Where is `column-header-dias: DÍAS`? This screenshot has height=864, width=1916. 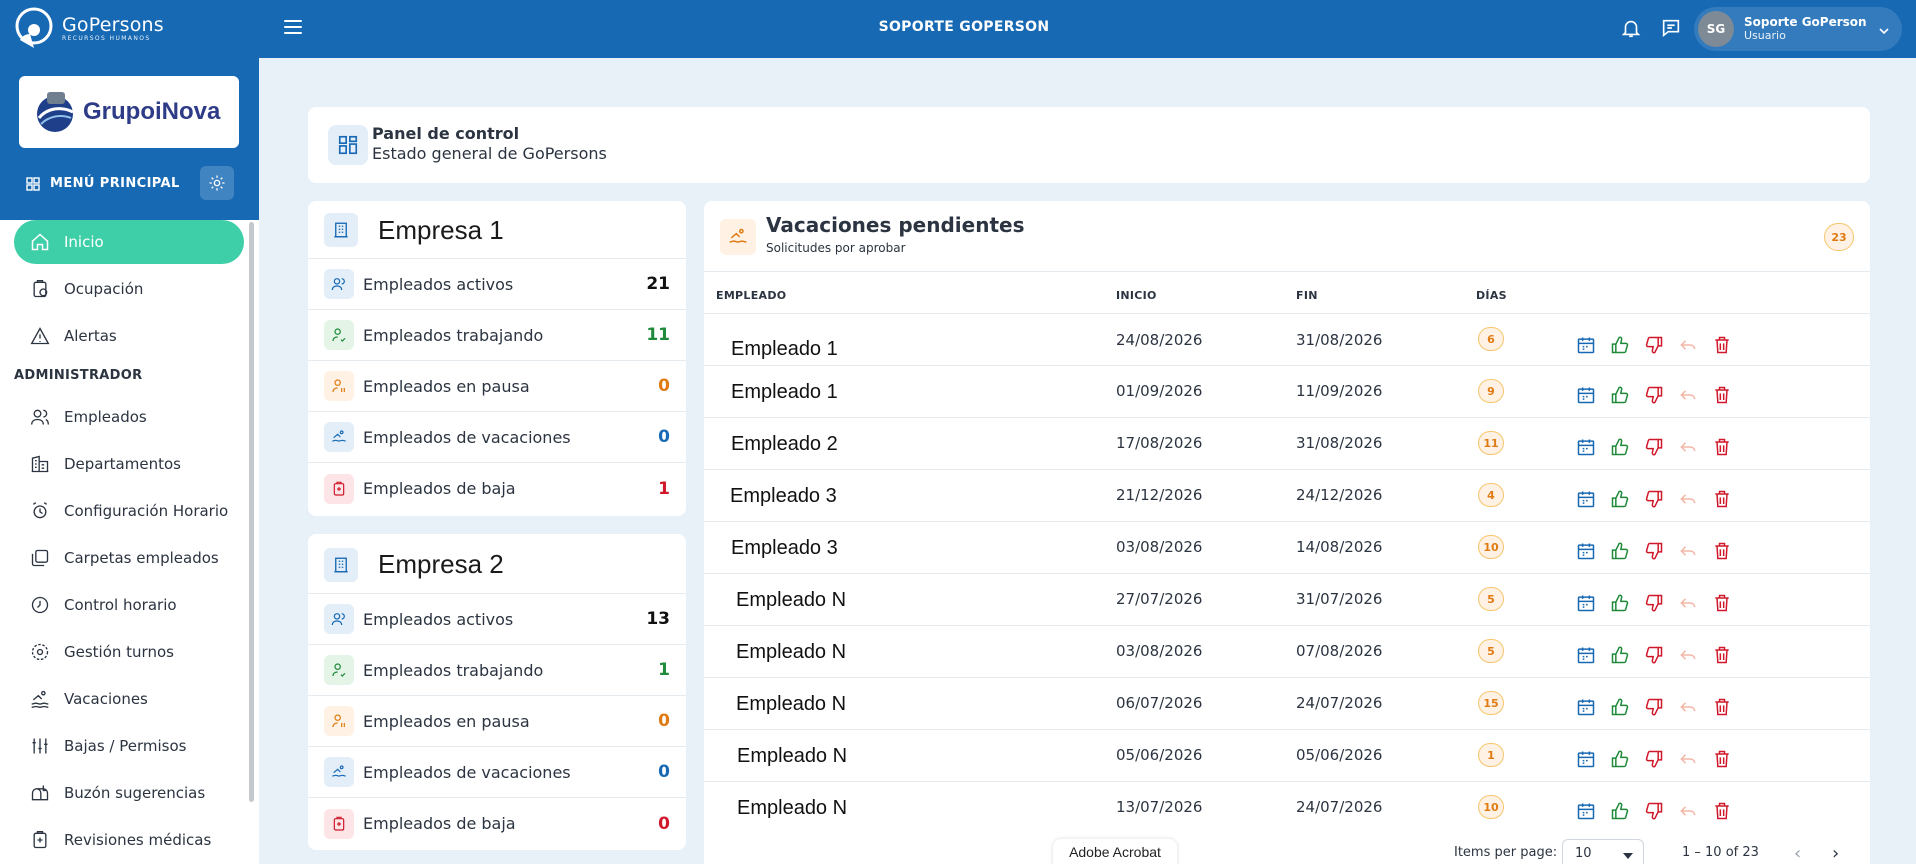
column-header-dias: DÍAS is located at coordinates (1491, 295).